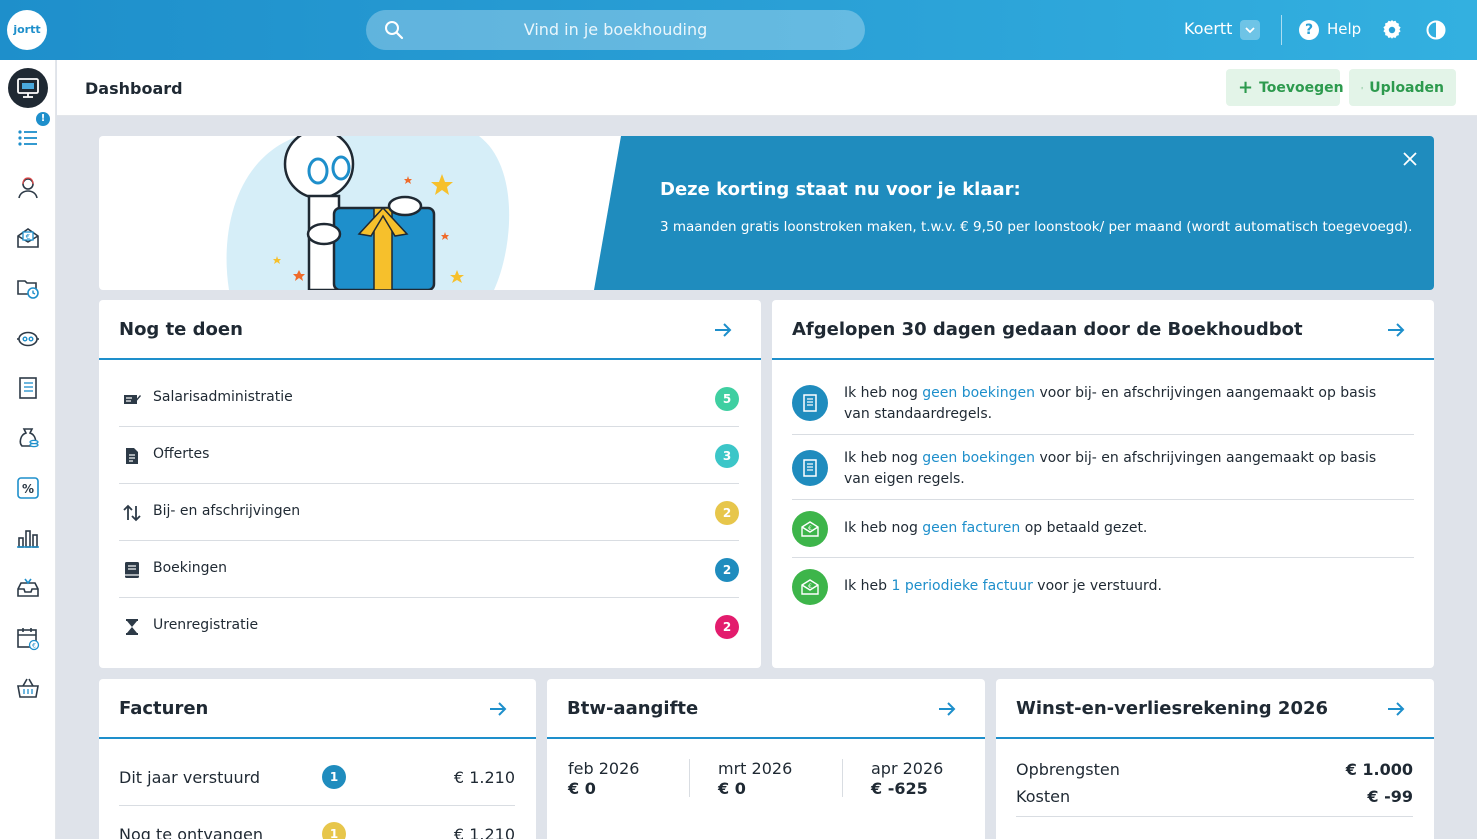  What do you see at coordinates (727, 513) in the screenshot?
I see `count-badge: 2` at bounding box center [727, 513].